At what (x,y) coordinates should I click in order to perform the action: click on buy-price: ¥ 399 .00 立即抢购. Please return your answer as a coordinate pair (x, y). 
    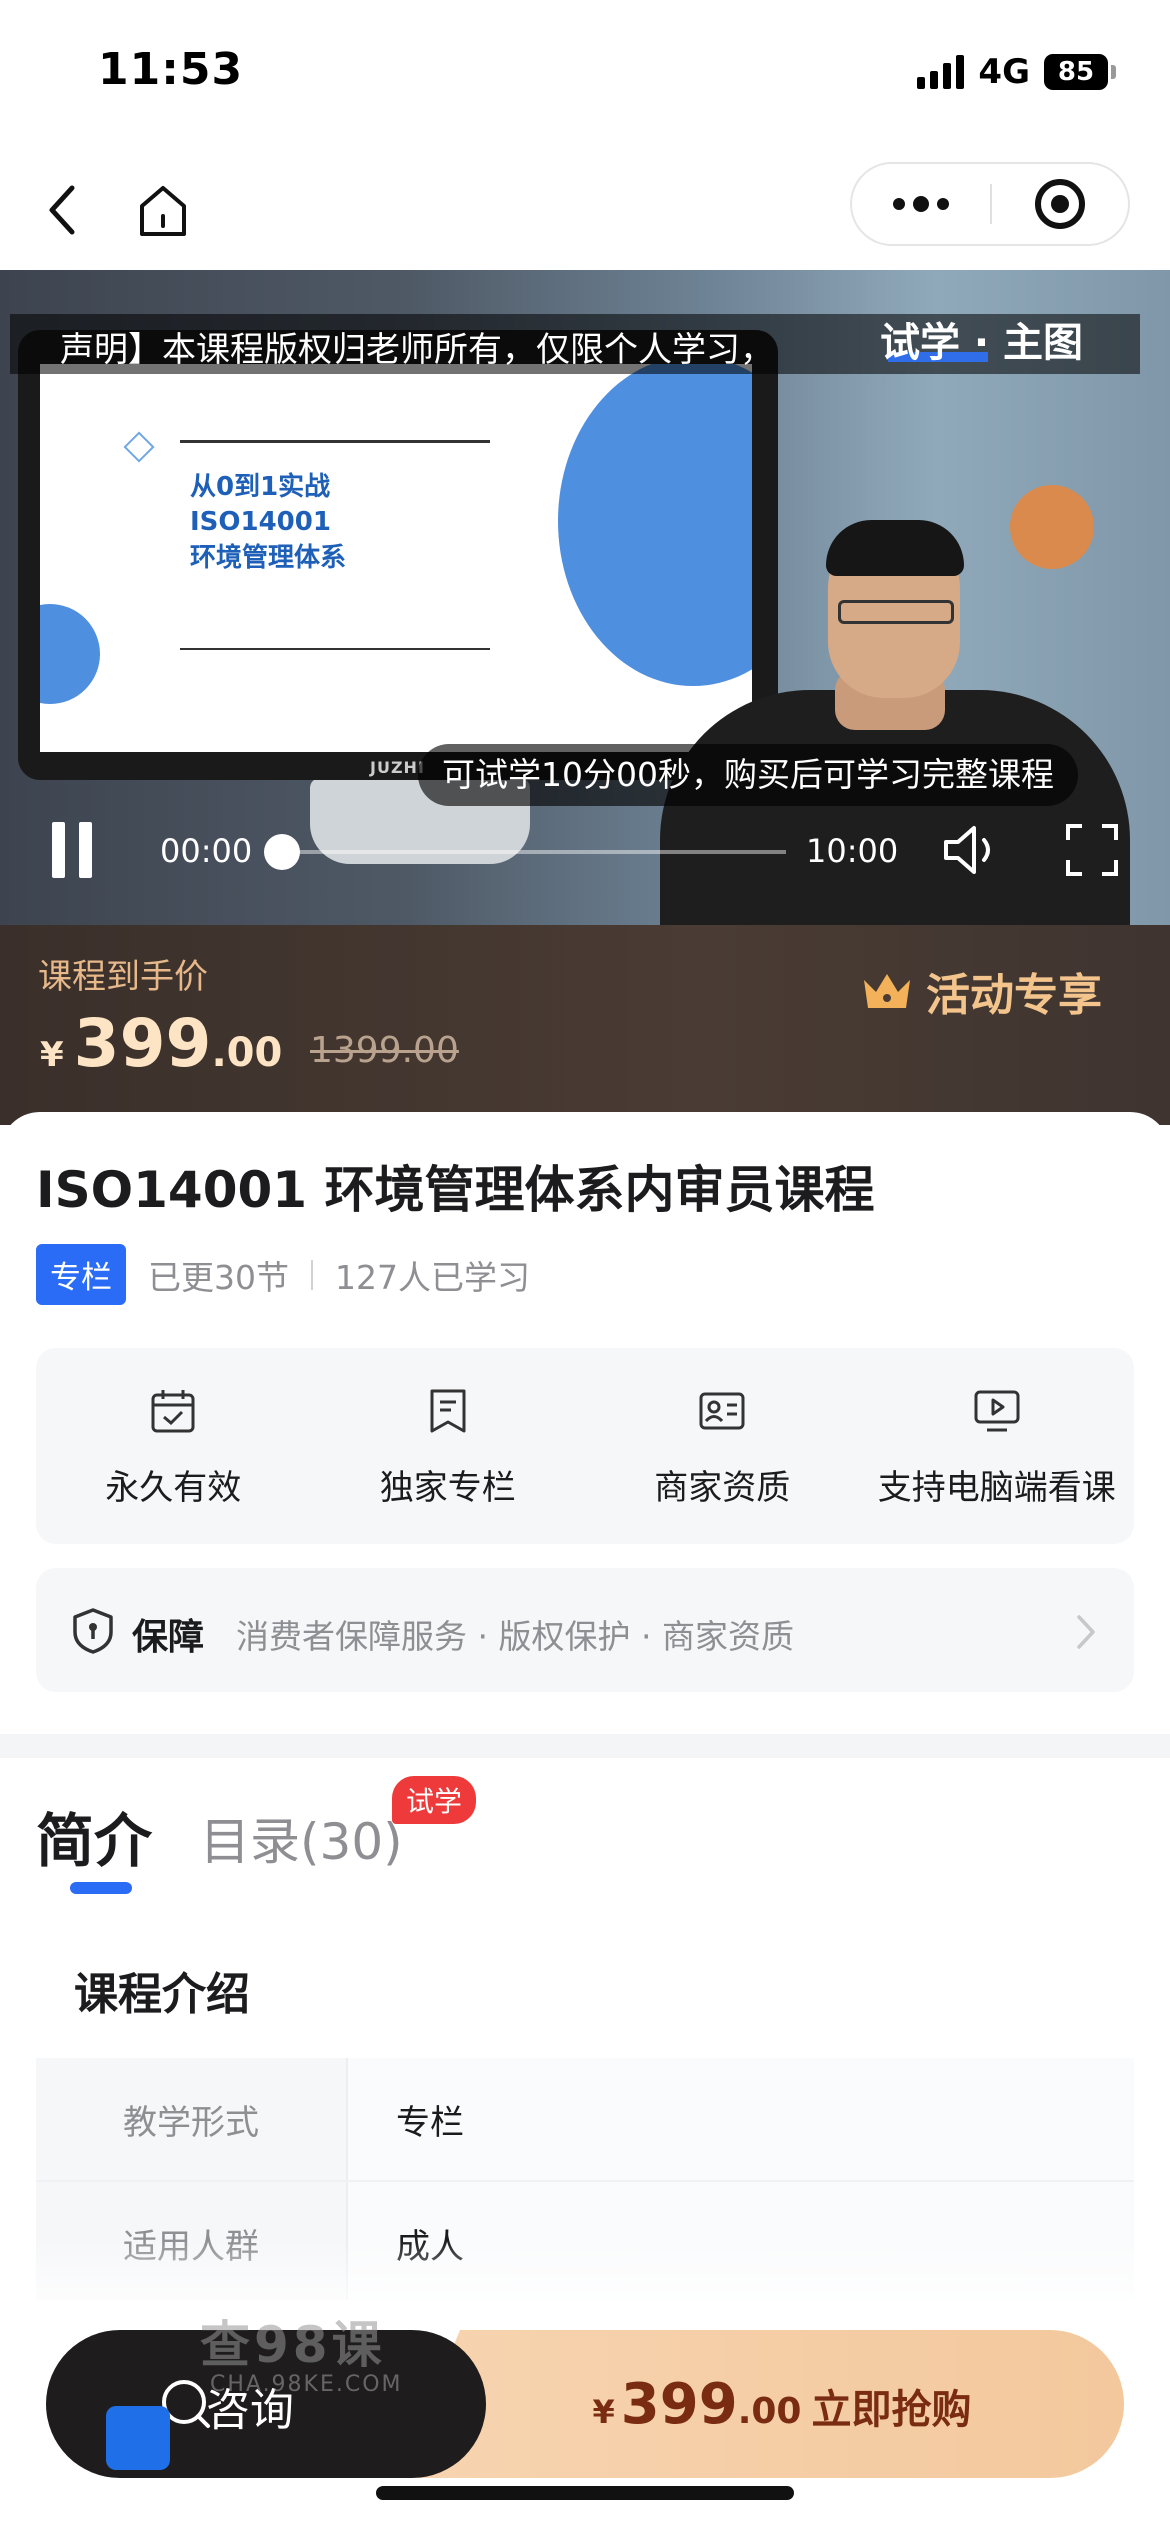
    Looking at the image, I should click on (782, 2404).